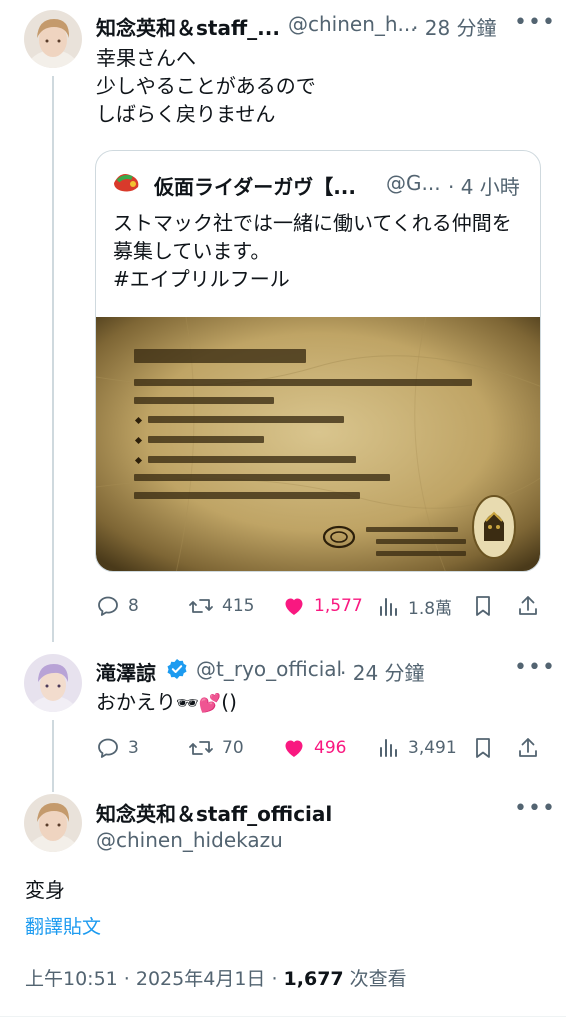 This screenshot has width=566, height=1024. What do you see at coordinates (233, 748) in the screenshot?
I see `retweet-count: 70` at bounding box center [233, 748].